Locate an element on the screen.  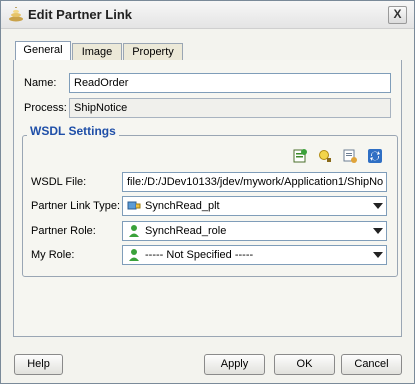
partner-link-type-value: SynchRead_plt is located at coordinates (182, 206).